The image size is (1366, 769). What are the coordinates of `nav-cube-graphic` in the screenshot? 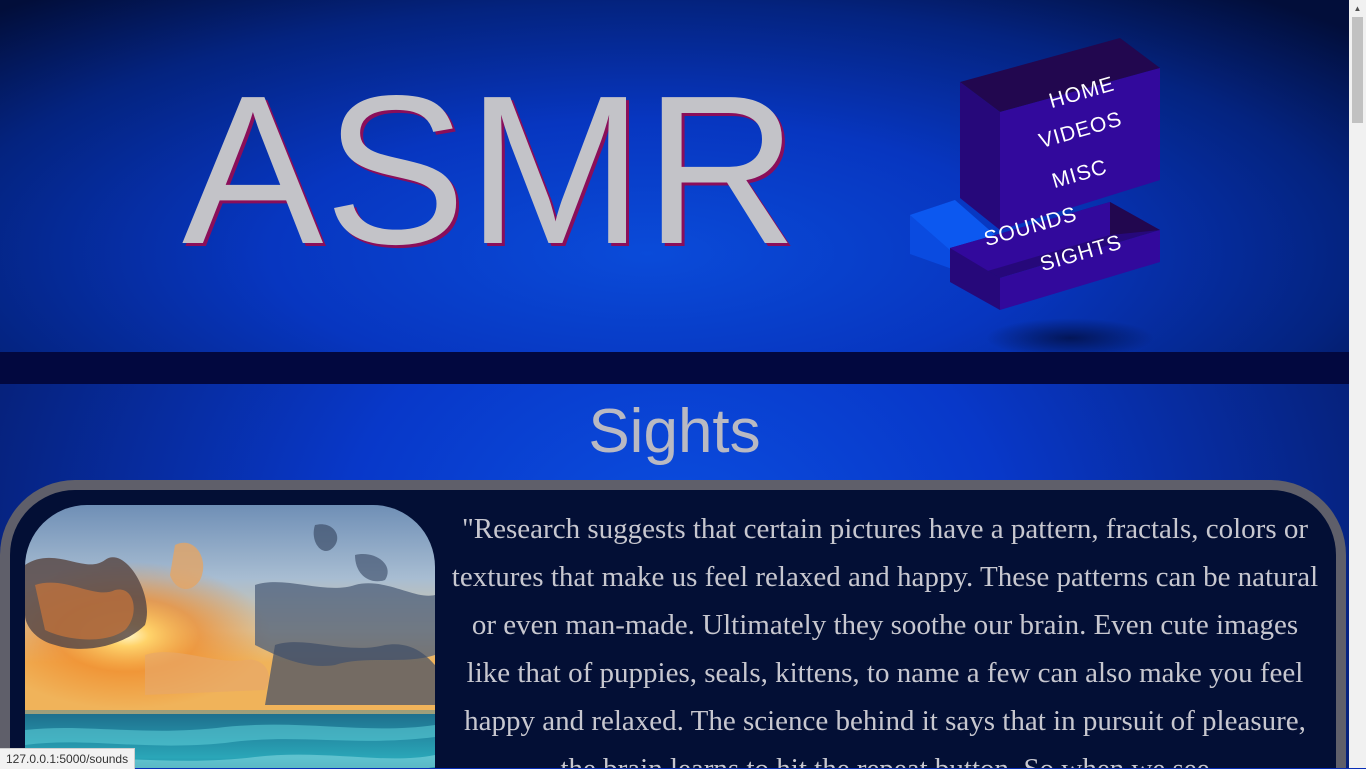 It's located at (1035, 174).